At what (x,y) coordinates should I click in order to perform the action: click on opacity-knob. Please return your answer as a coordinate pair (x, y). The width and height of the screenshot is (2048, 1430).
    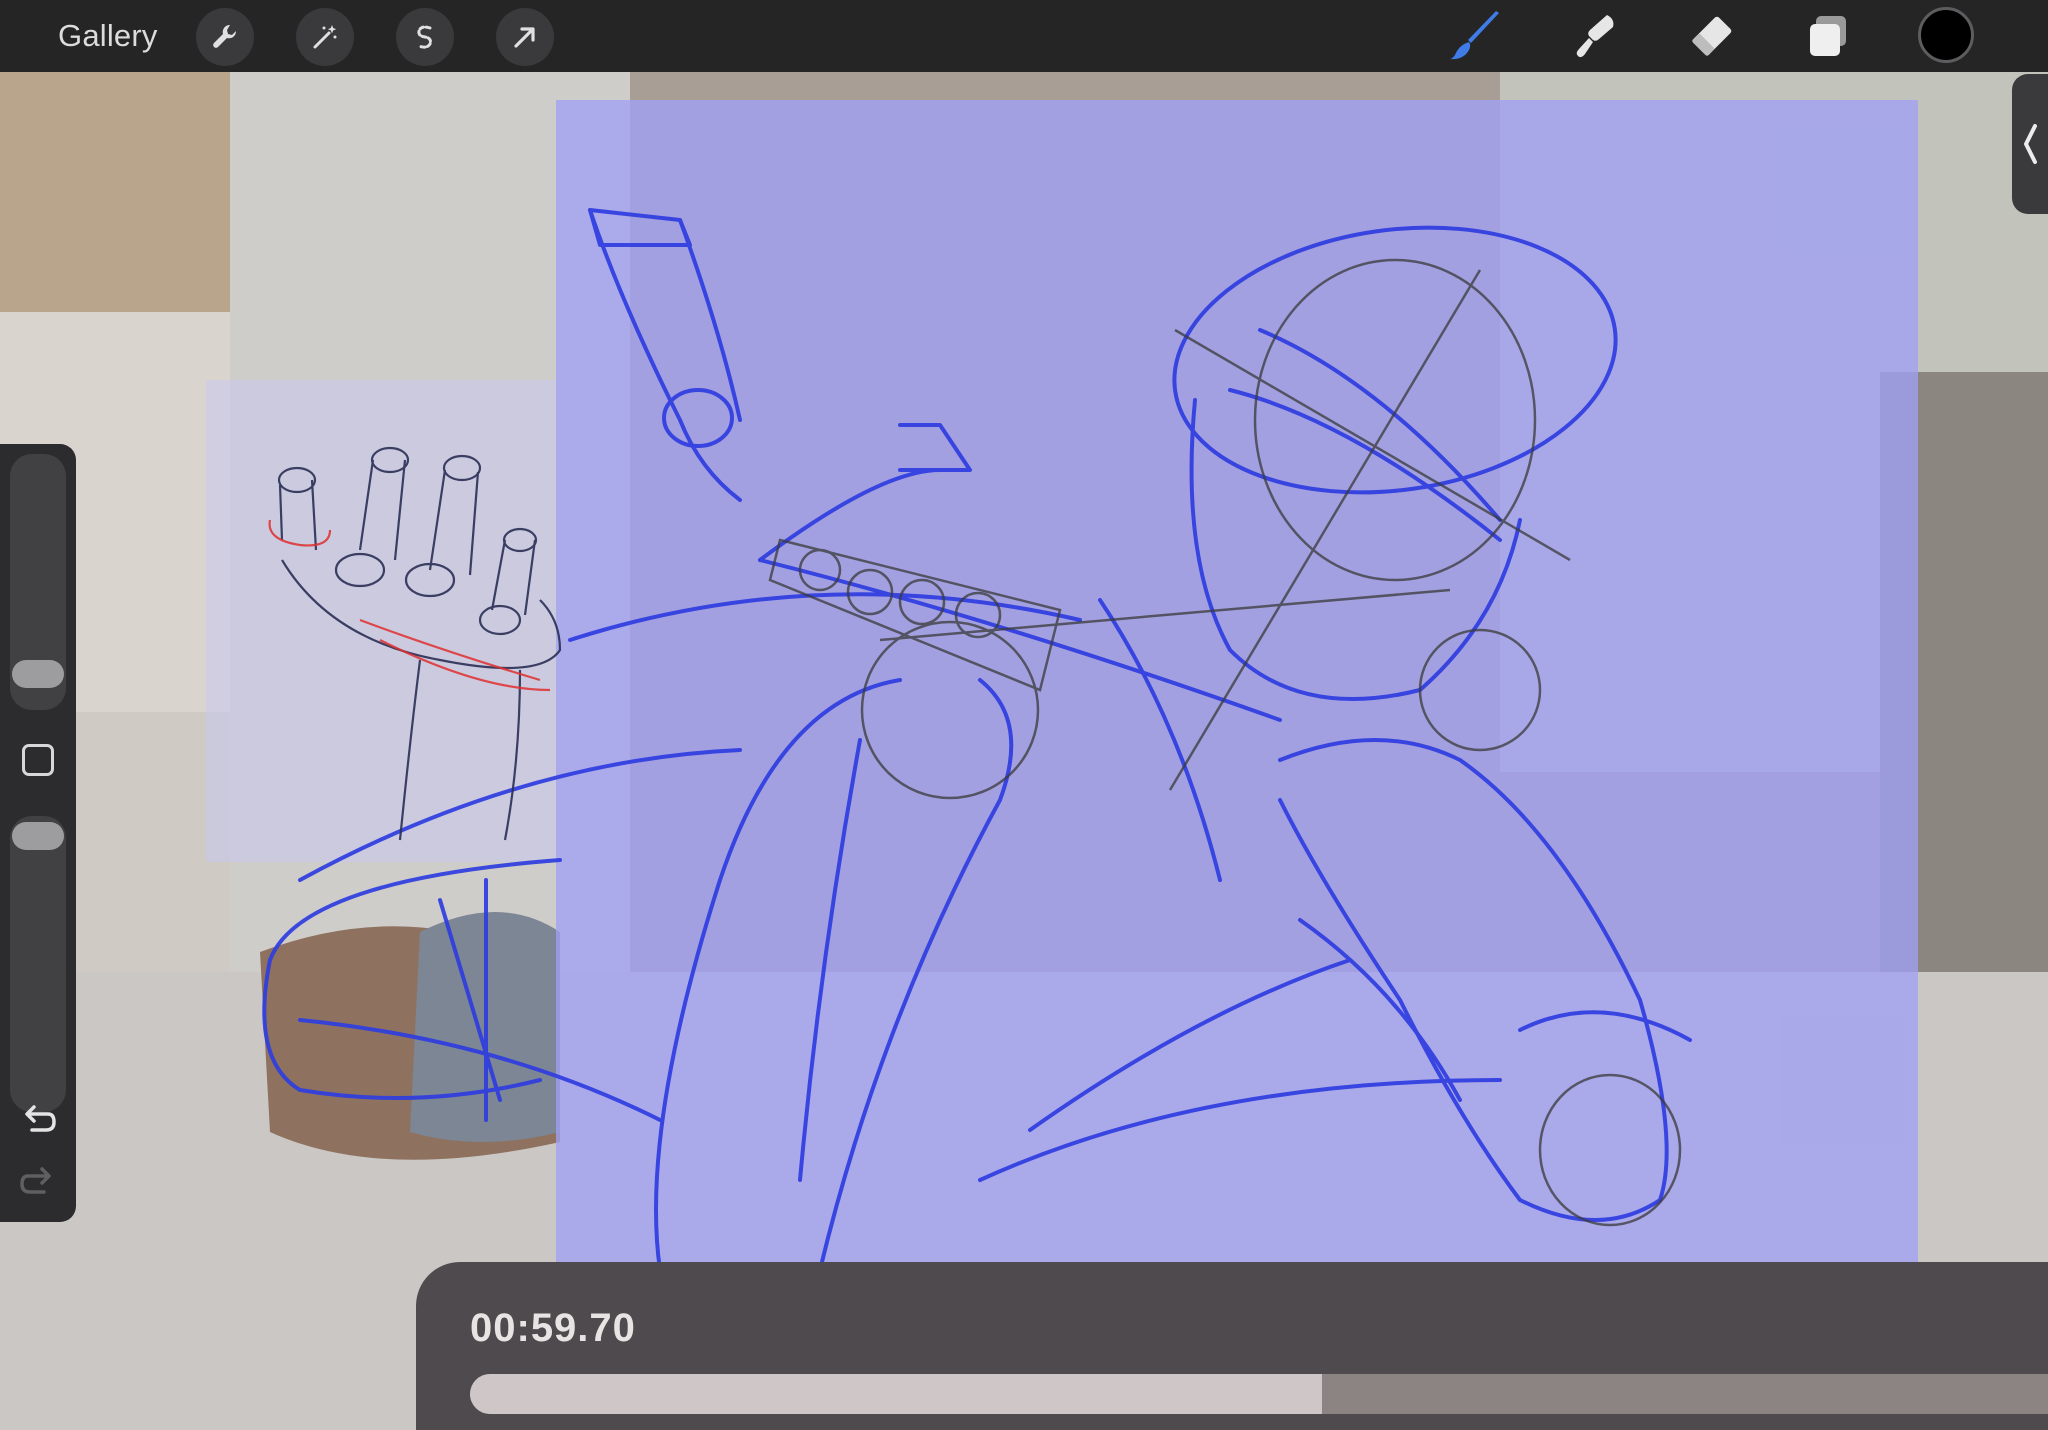
    Looking at the image, I should click on (38, 836).